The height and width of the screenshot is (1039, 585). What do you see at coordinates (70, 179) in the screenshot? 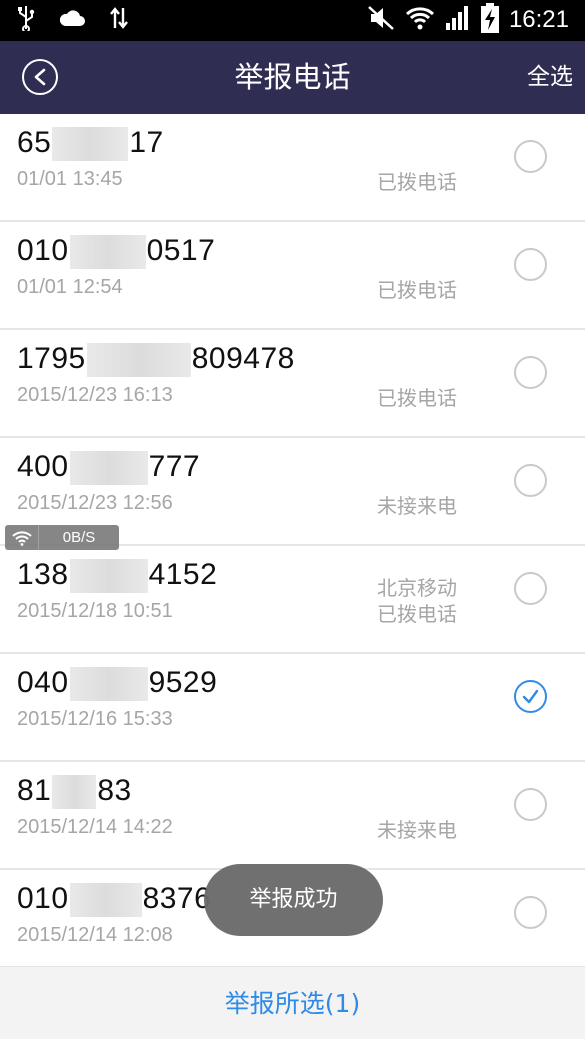
I see `call-datetime: 01/01 13:45` at bounding box center [70, 179].